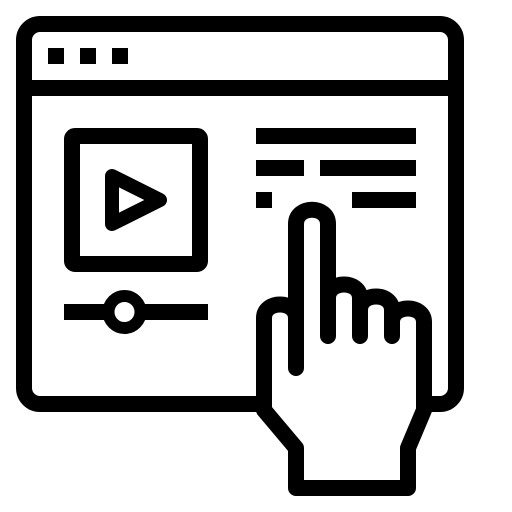 The image size is (512, 512). I want to click on text-line-2b, so click(368, 168).